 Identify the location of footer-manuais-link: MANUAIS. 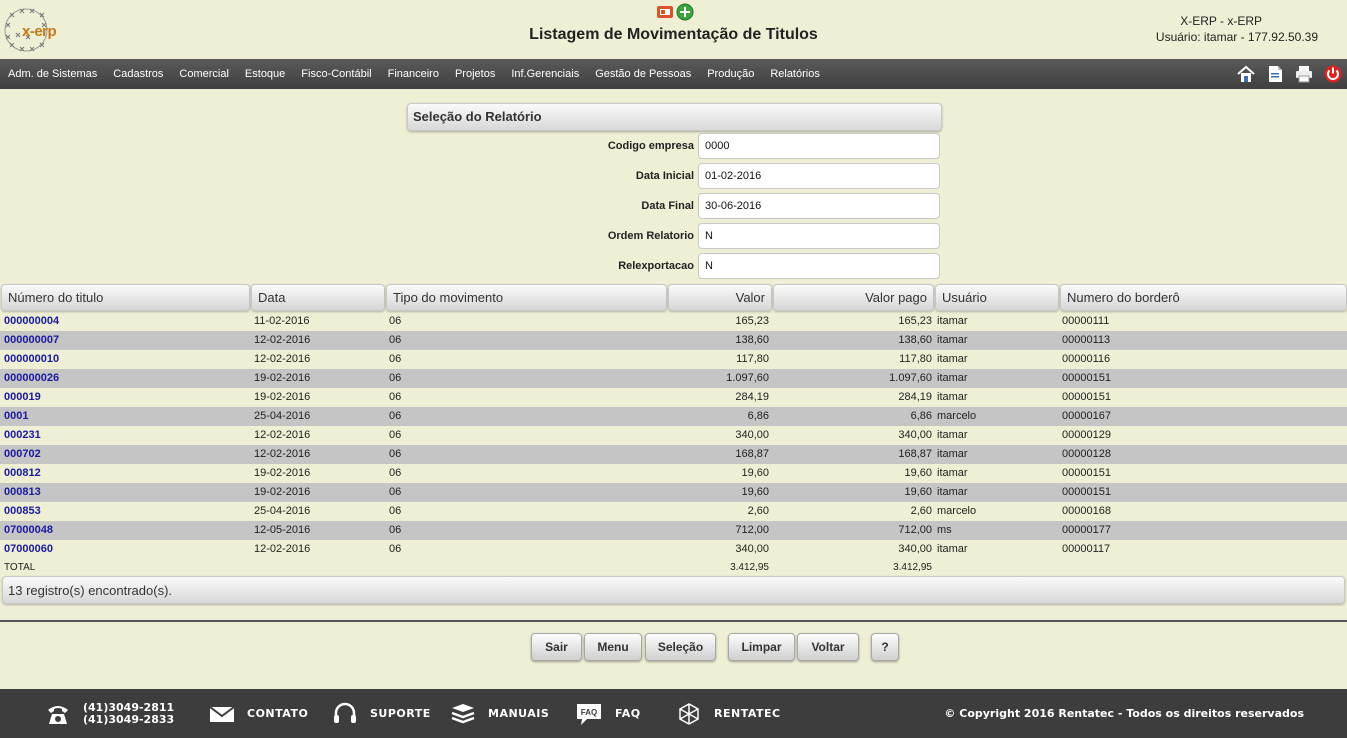
(499, 713).